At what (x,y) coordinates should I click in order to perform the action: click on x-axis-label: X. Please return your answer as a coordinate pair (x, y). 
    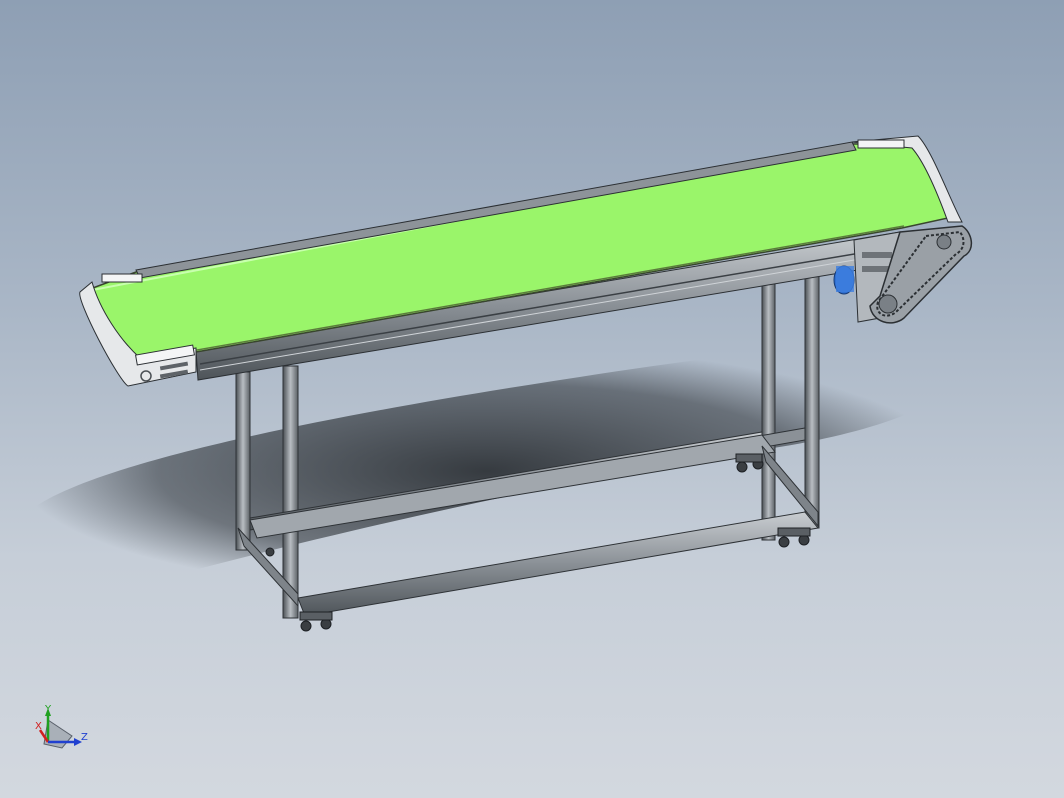
    Looking at the image, I should click on (38, 726).